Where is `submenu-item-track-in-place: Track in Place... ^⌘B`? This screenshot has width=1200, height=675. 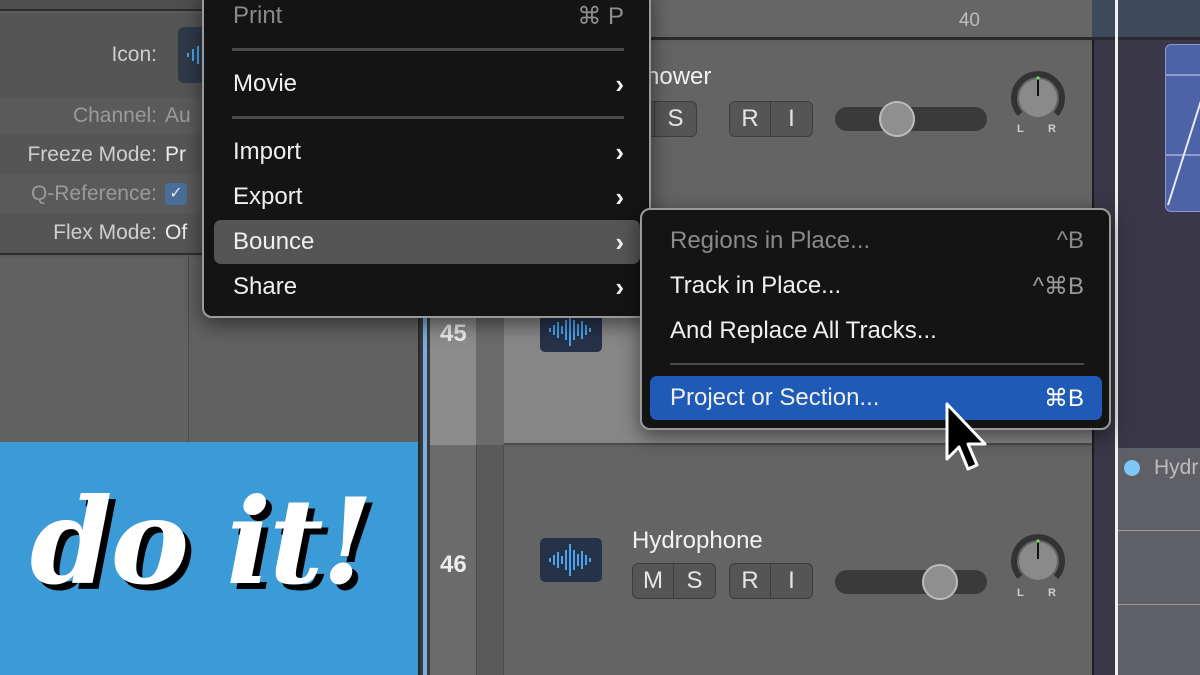 submenu-item-track-in-place: Track in Place... ^⌘B is located at coordinates (876, 286).